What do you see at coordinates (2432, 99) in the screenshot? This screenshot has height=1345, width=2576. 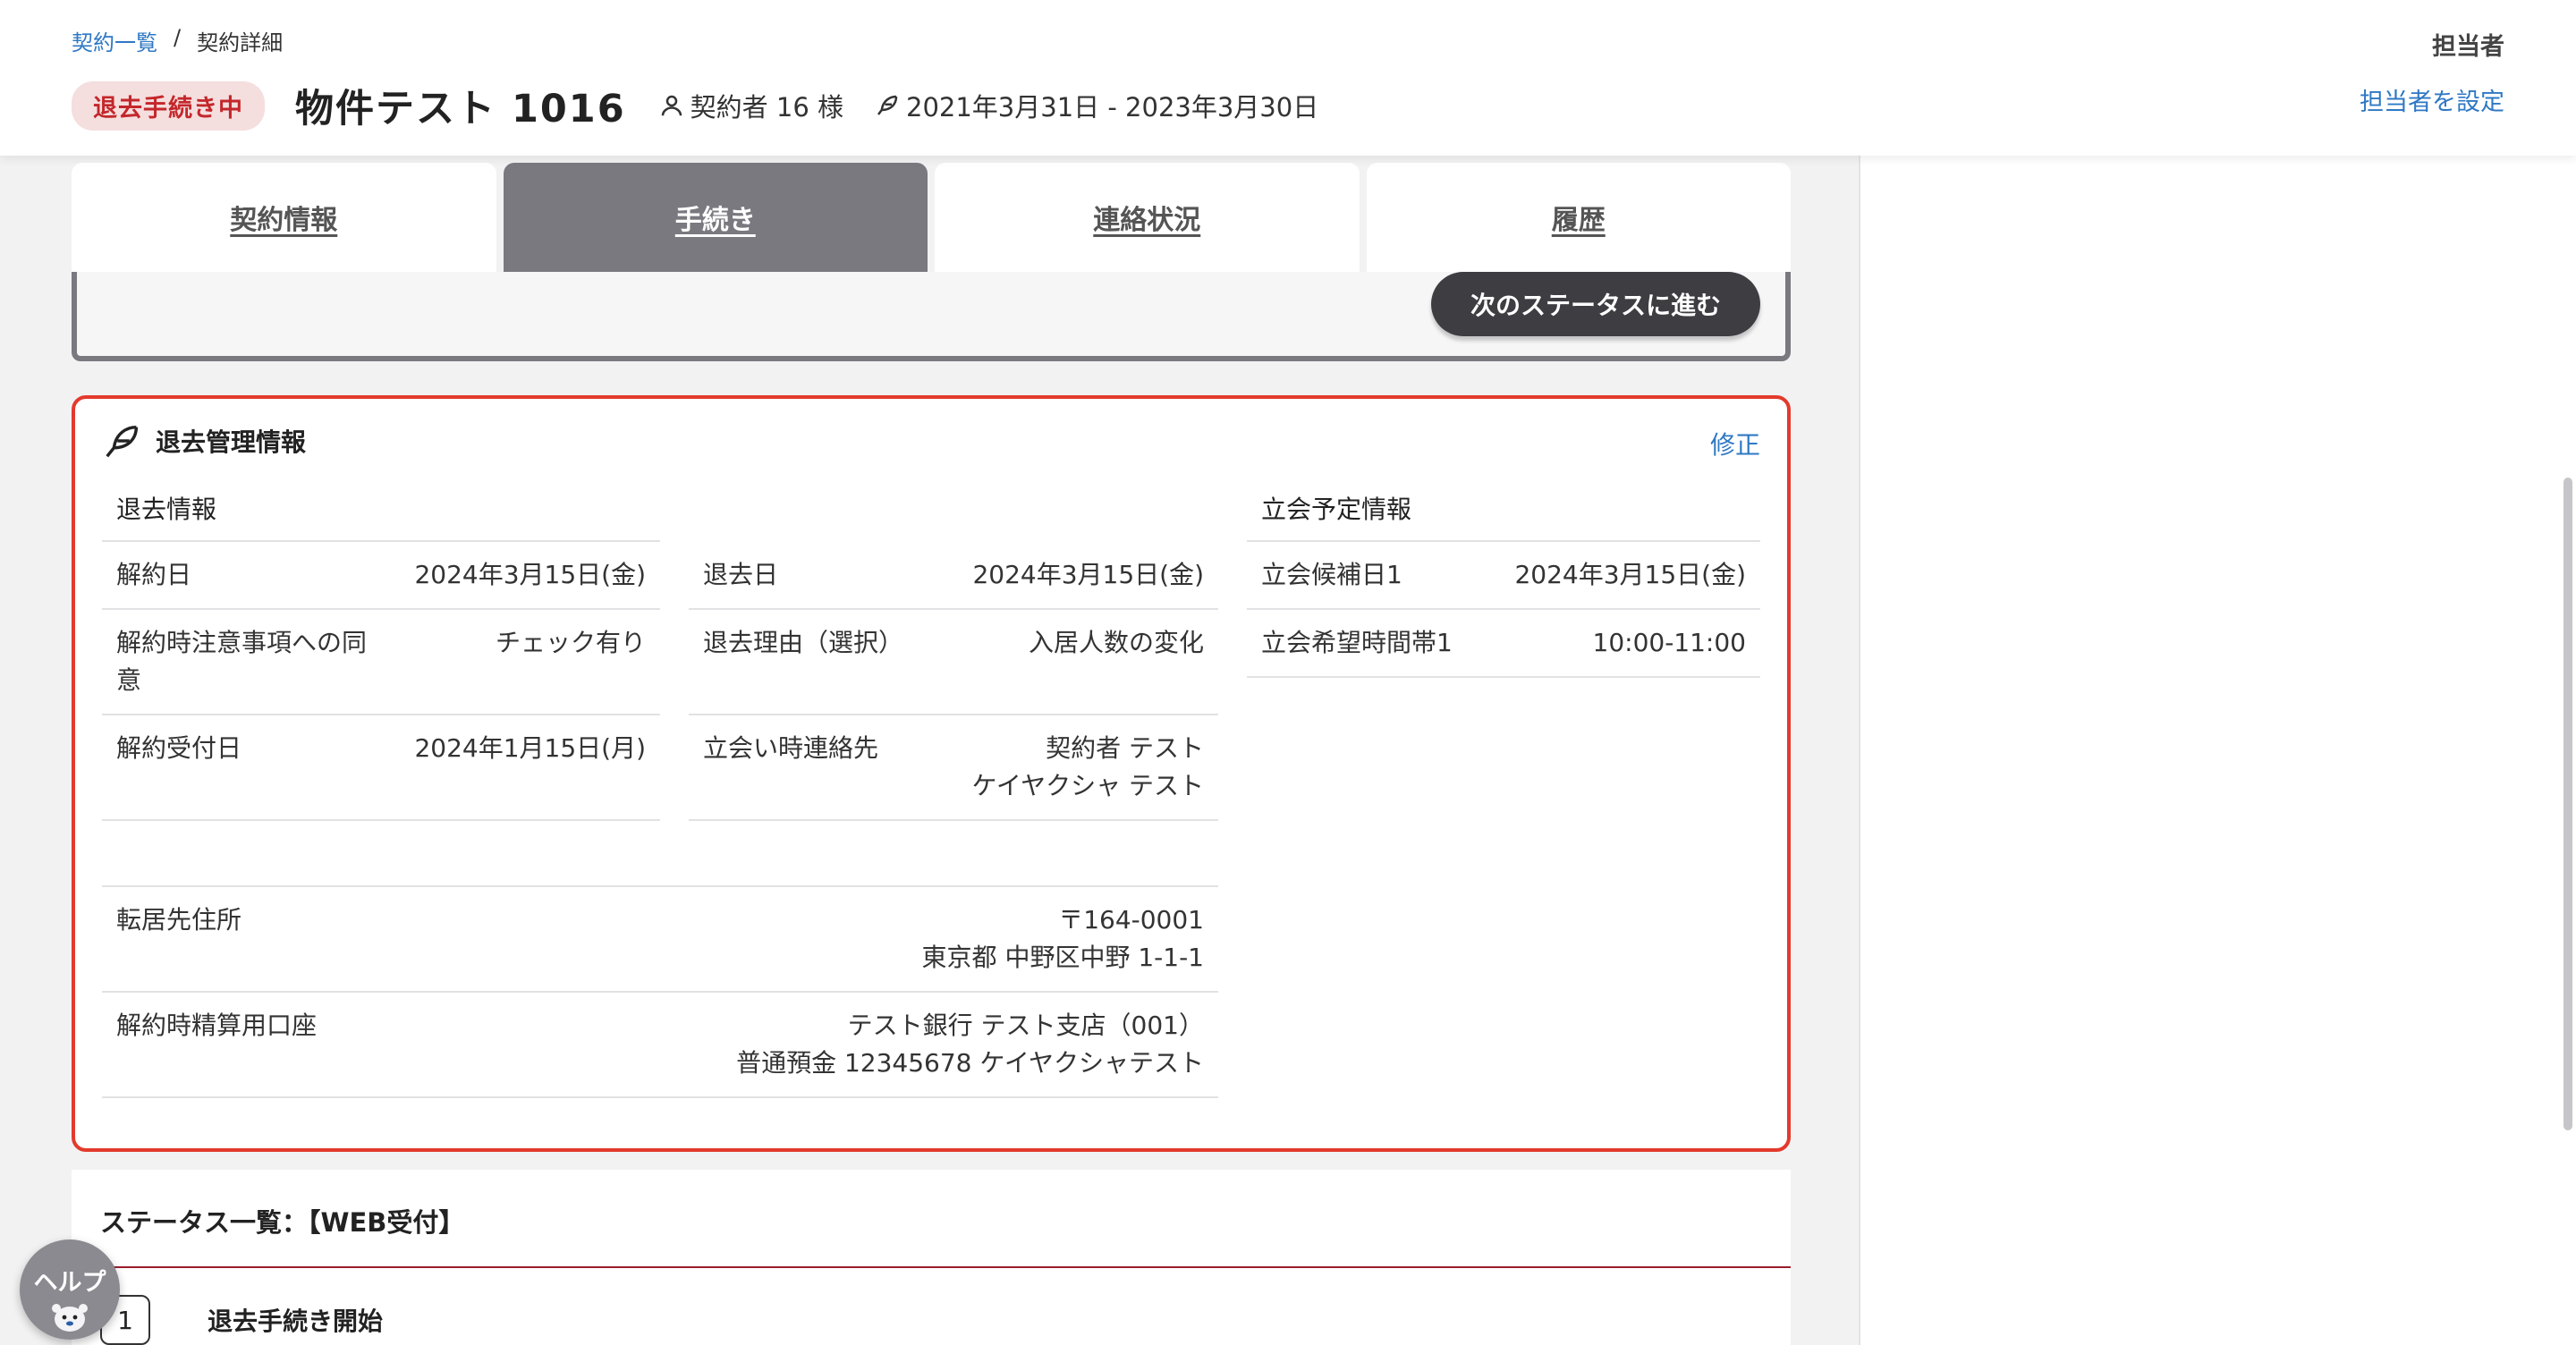 I see `set-assignee-link: 担当者を設定` at bounding box center [2432, 99].